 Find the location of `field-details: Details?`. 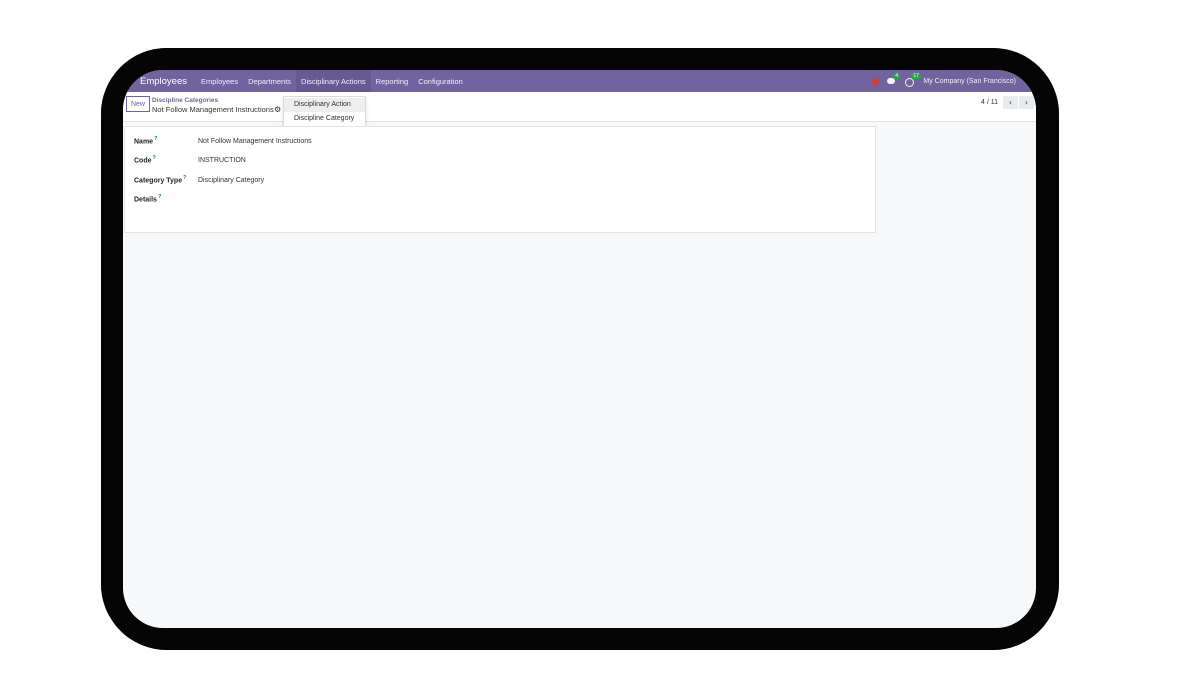

field-details: Details? is located at coordinates (334, 199).